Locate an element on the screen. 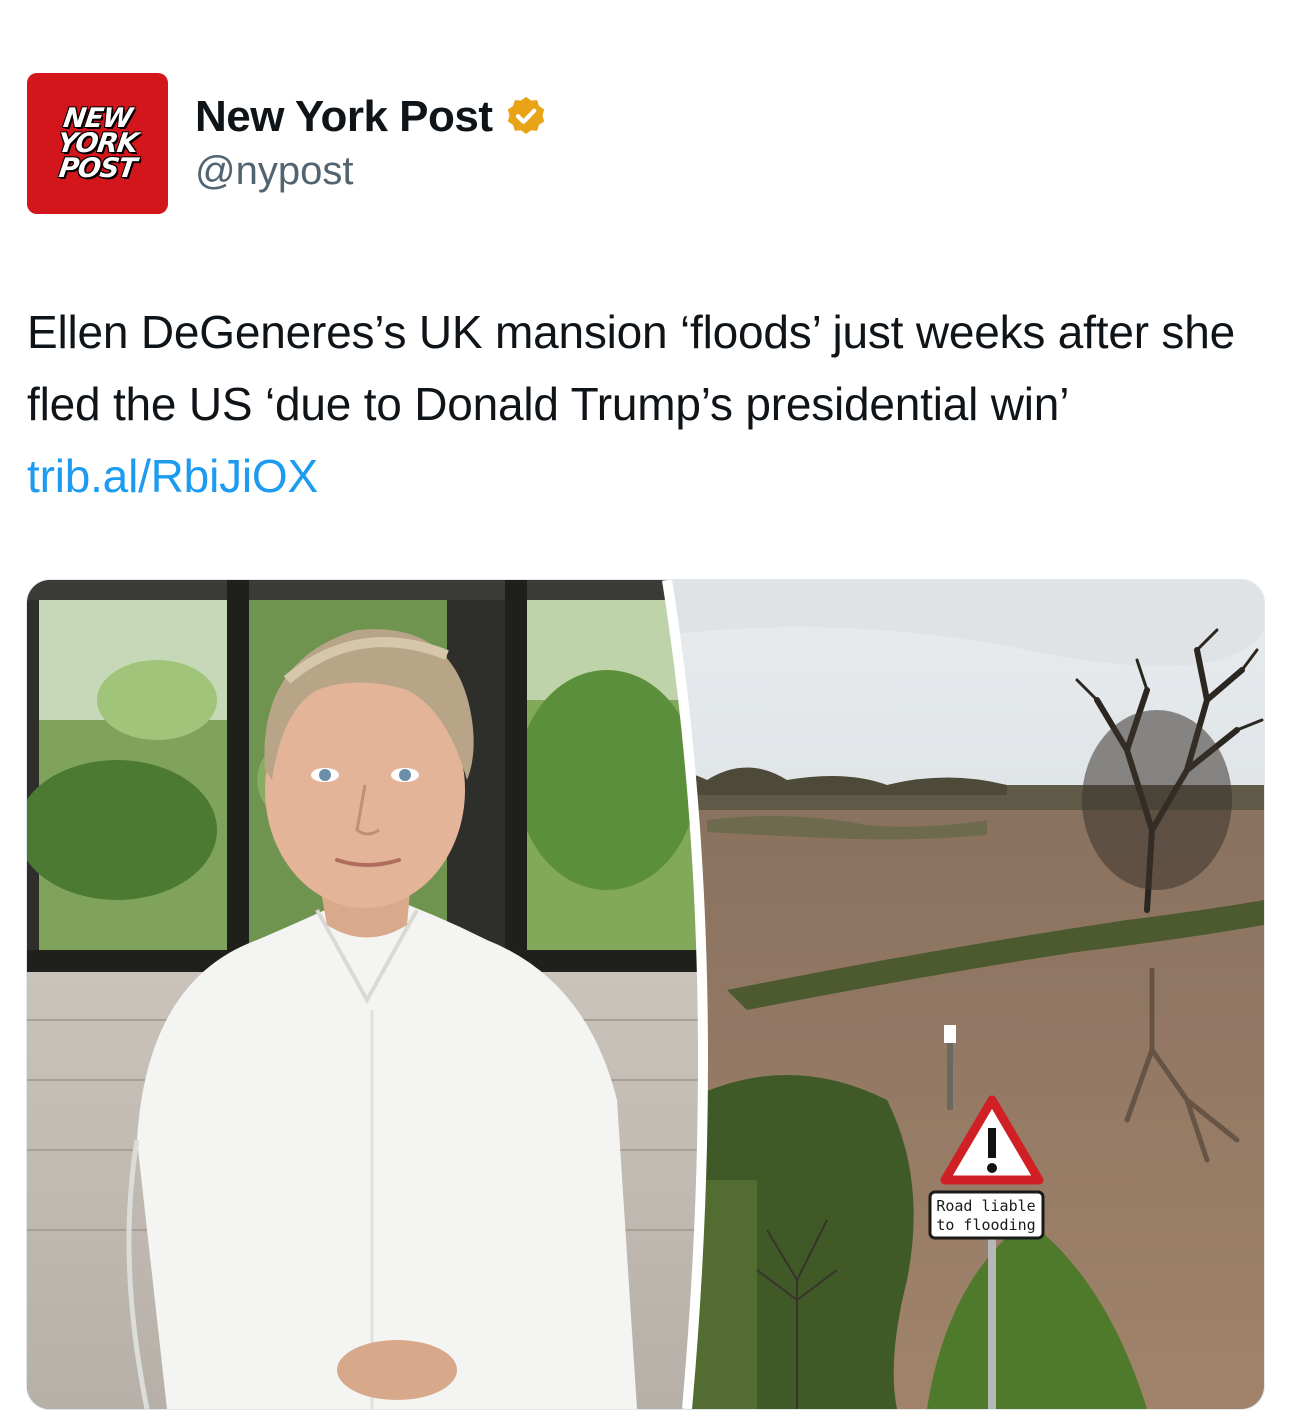 The width and height of the screenshot is (1290, 1428). logo-text-line-3: POST is located at coordinates (97, 168).